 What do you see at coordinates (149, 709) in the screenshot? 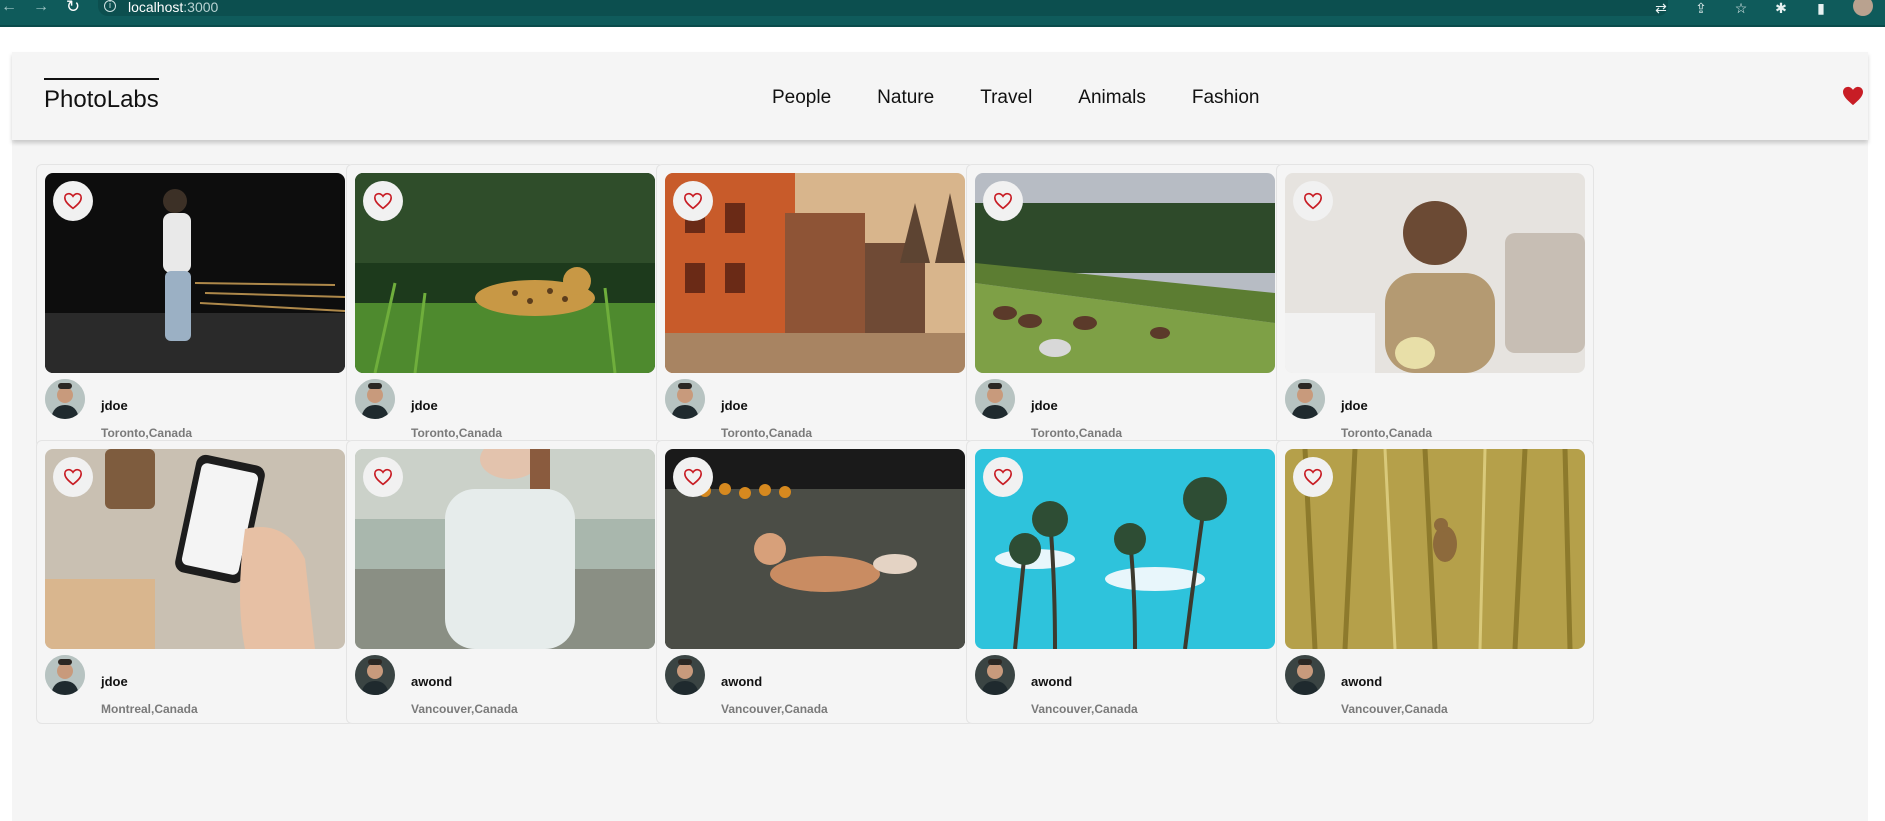
I see `photo-location: Montreal,Canada` at bounding box center [149, 709].